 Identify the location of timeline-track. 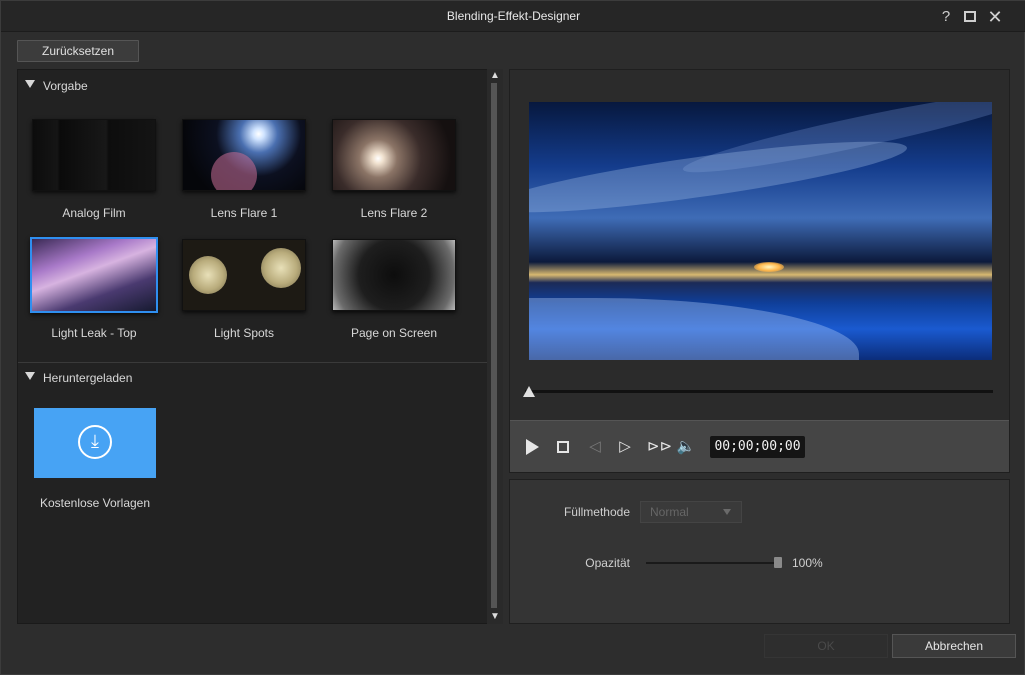
(759, 391).